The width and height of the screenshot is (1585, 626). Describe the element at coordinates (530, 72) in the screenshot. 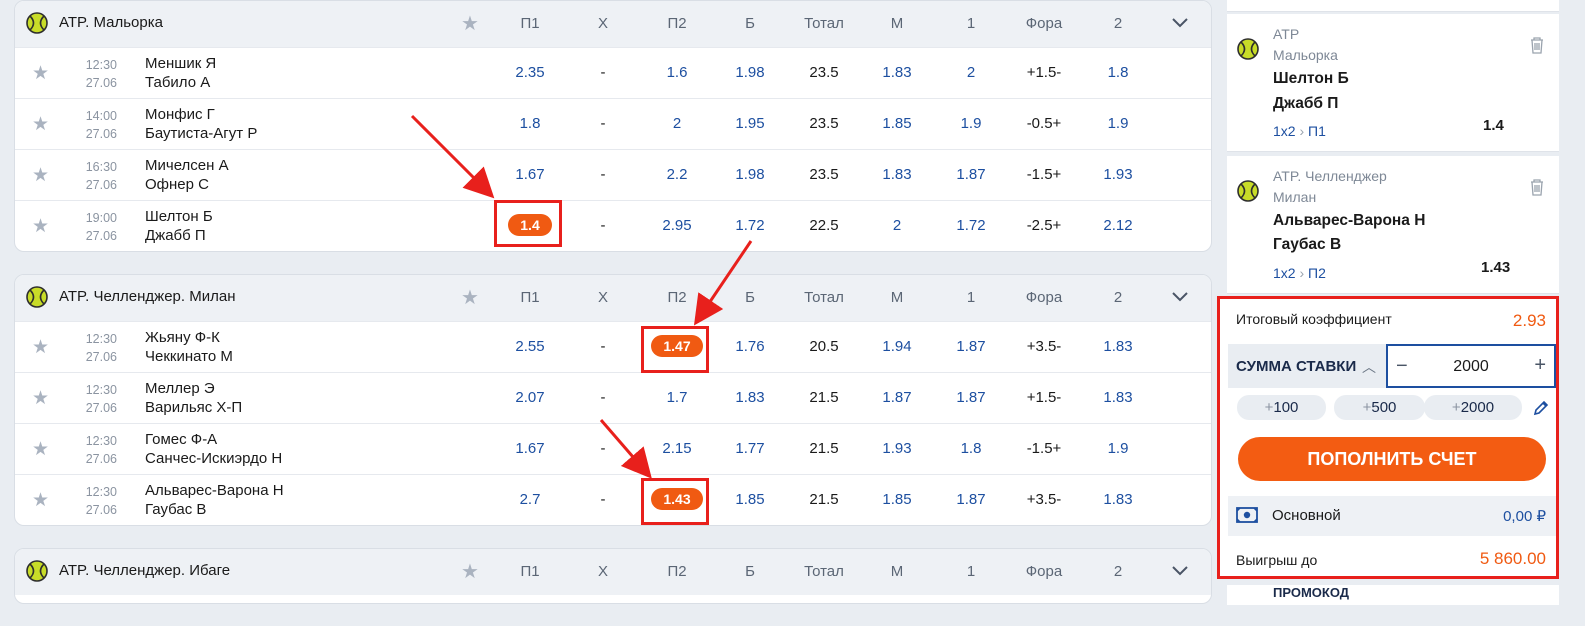

I see `odd-p1: 2.35` at that location.